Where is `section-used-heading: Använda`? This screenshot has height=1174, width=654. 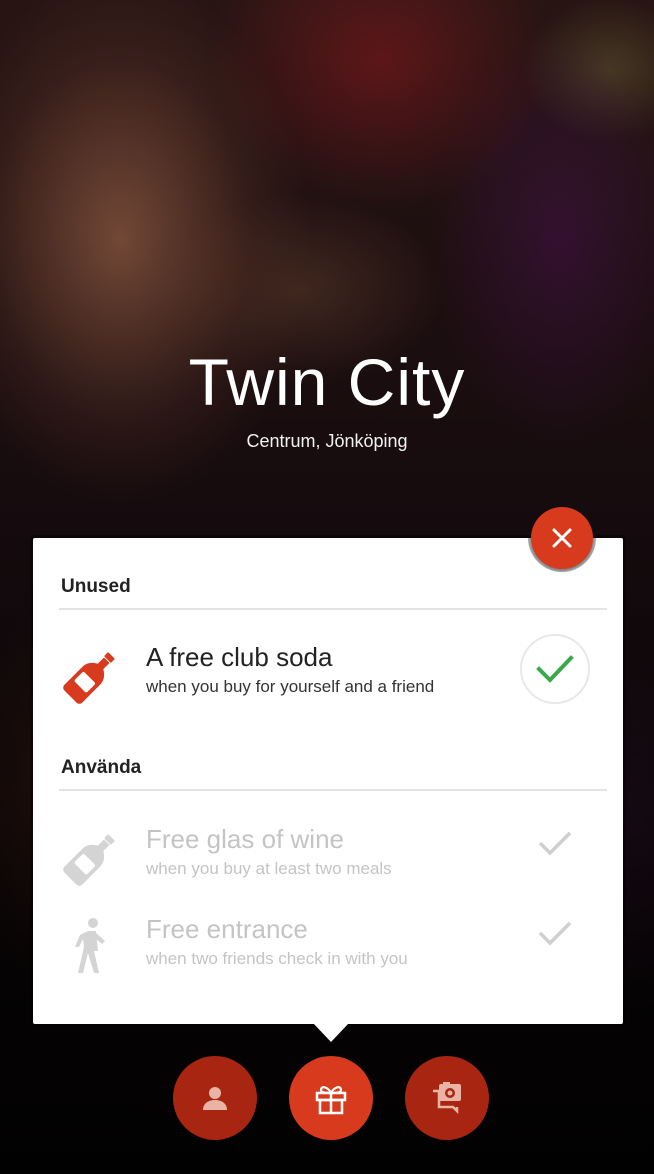 section-used-heading: Använda is located at coordinates (101, 767).